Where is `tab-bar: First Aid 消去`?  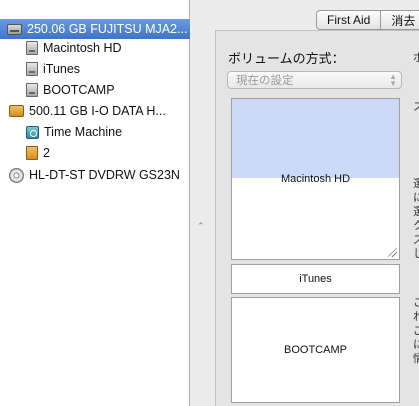 tab-bar: First Aid 消去 is located at coordinates (367, 20).